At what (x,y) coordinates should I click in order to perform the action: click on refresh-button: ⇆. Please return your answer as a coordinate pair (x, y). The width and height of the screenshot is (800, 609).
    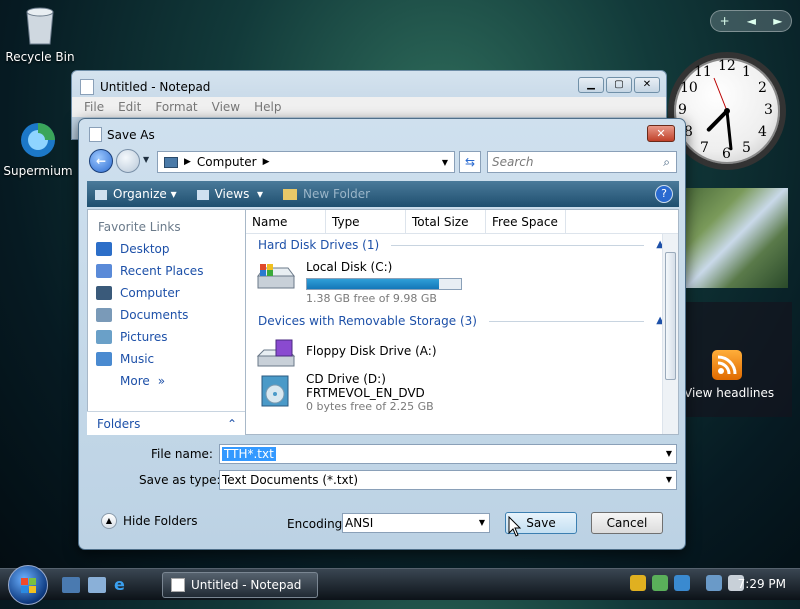
    Looking at the image, I should click on (470, 162).